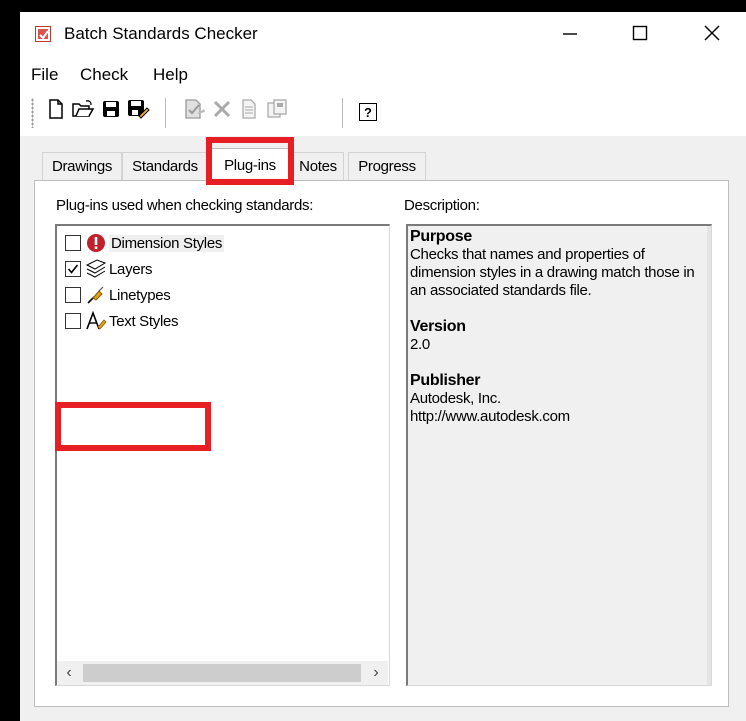  What do you see at coordinates (32, 113) in the screenshot?
I see `toolbar-grip` at bounding box center [32, 113].